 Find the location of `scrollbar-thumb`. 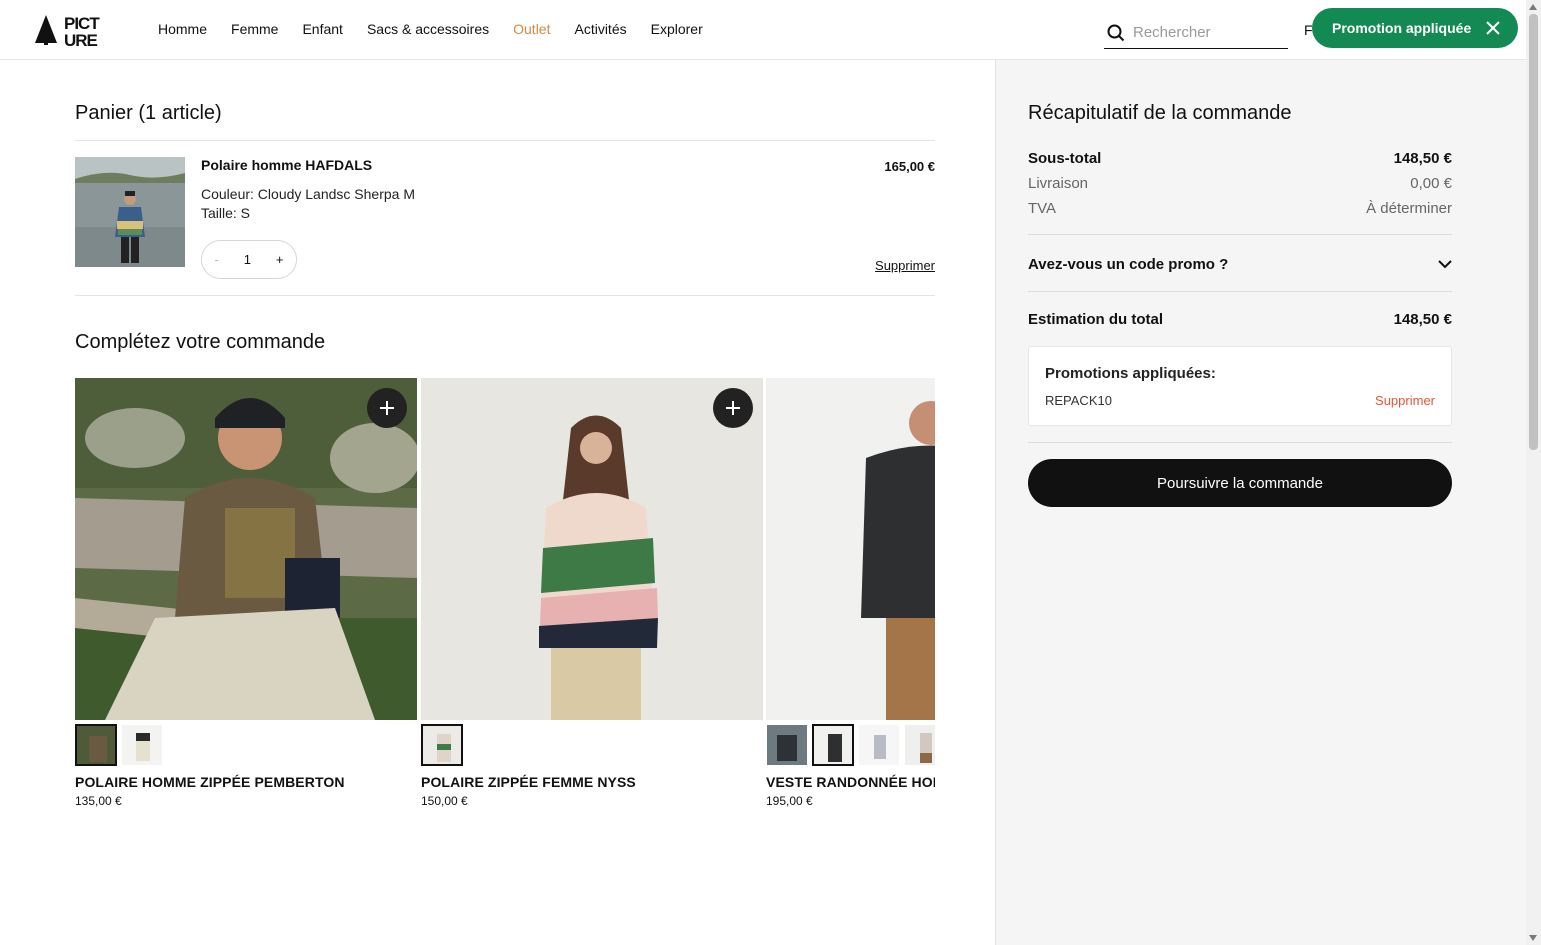

scrollbar-thumb is located at coordinates (1533, 232).